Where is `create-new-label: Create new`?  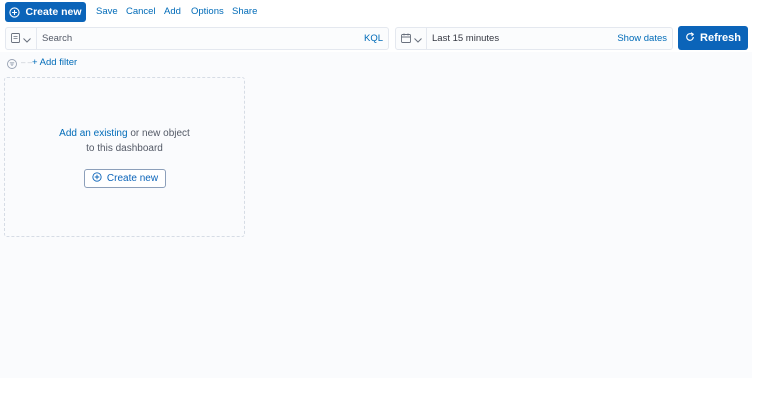 create-new-label: Create new is located at coordinates (53, 12).